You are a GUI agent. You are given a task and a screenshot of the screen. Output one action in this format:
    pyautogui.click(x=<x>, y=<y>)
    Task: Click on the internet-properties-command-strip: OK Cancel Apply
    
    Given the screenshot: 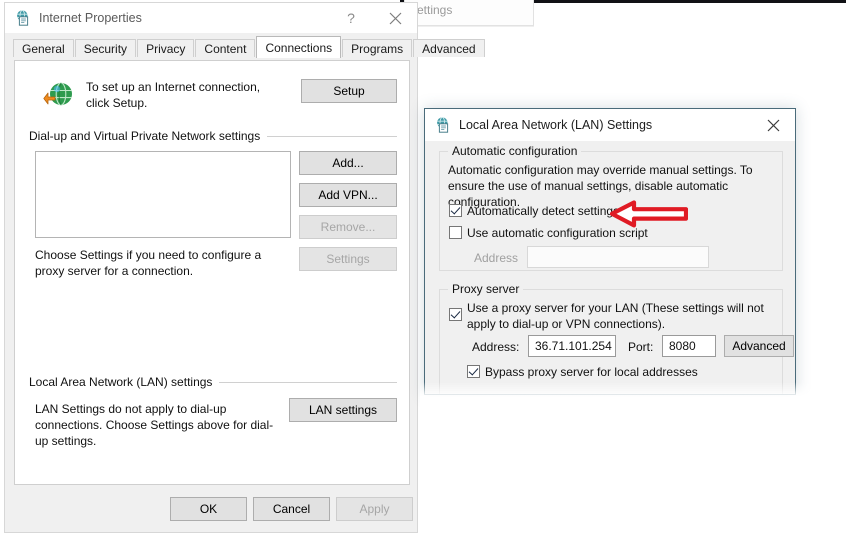 What is the action you would take?
    pyautogui.click(x=211, y=508)
    